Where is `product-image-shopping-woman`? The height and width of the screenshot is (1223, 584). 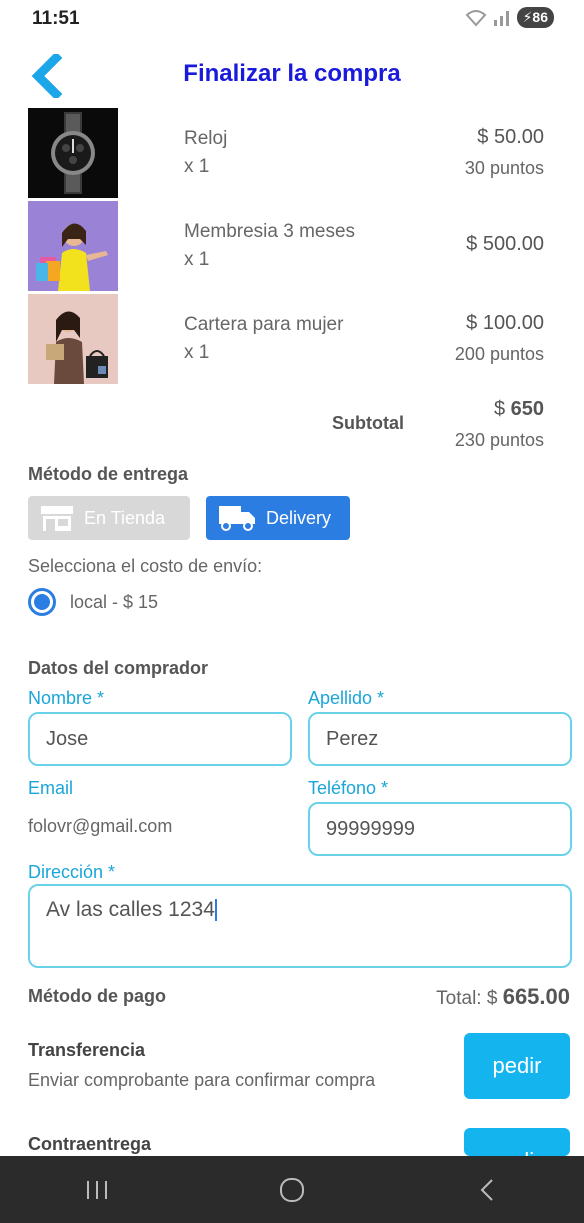 product-image-shopping-woman is located at coordinates (73, 246).